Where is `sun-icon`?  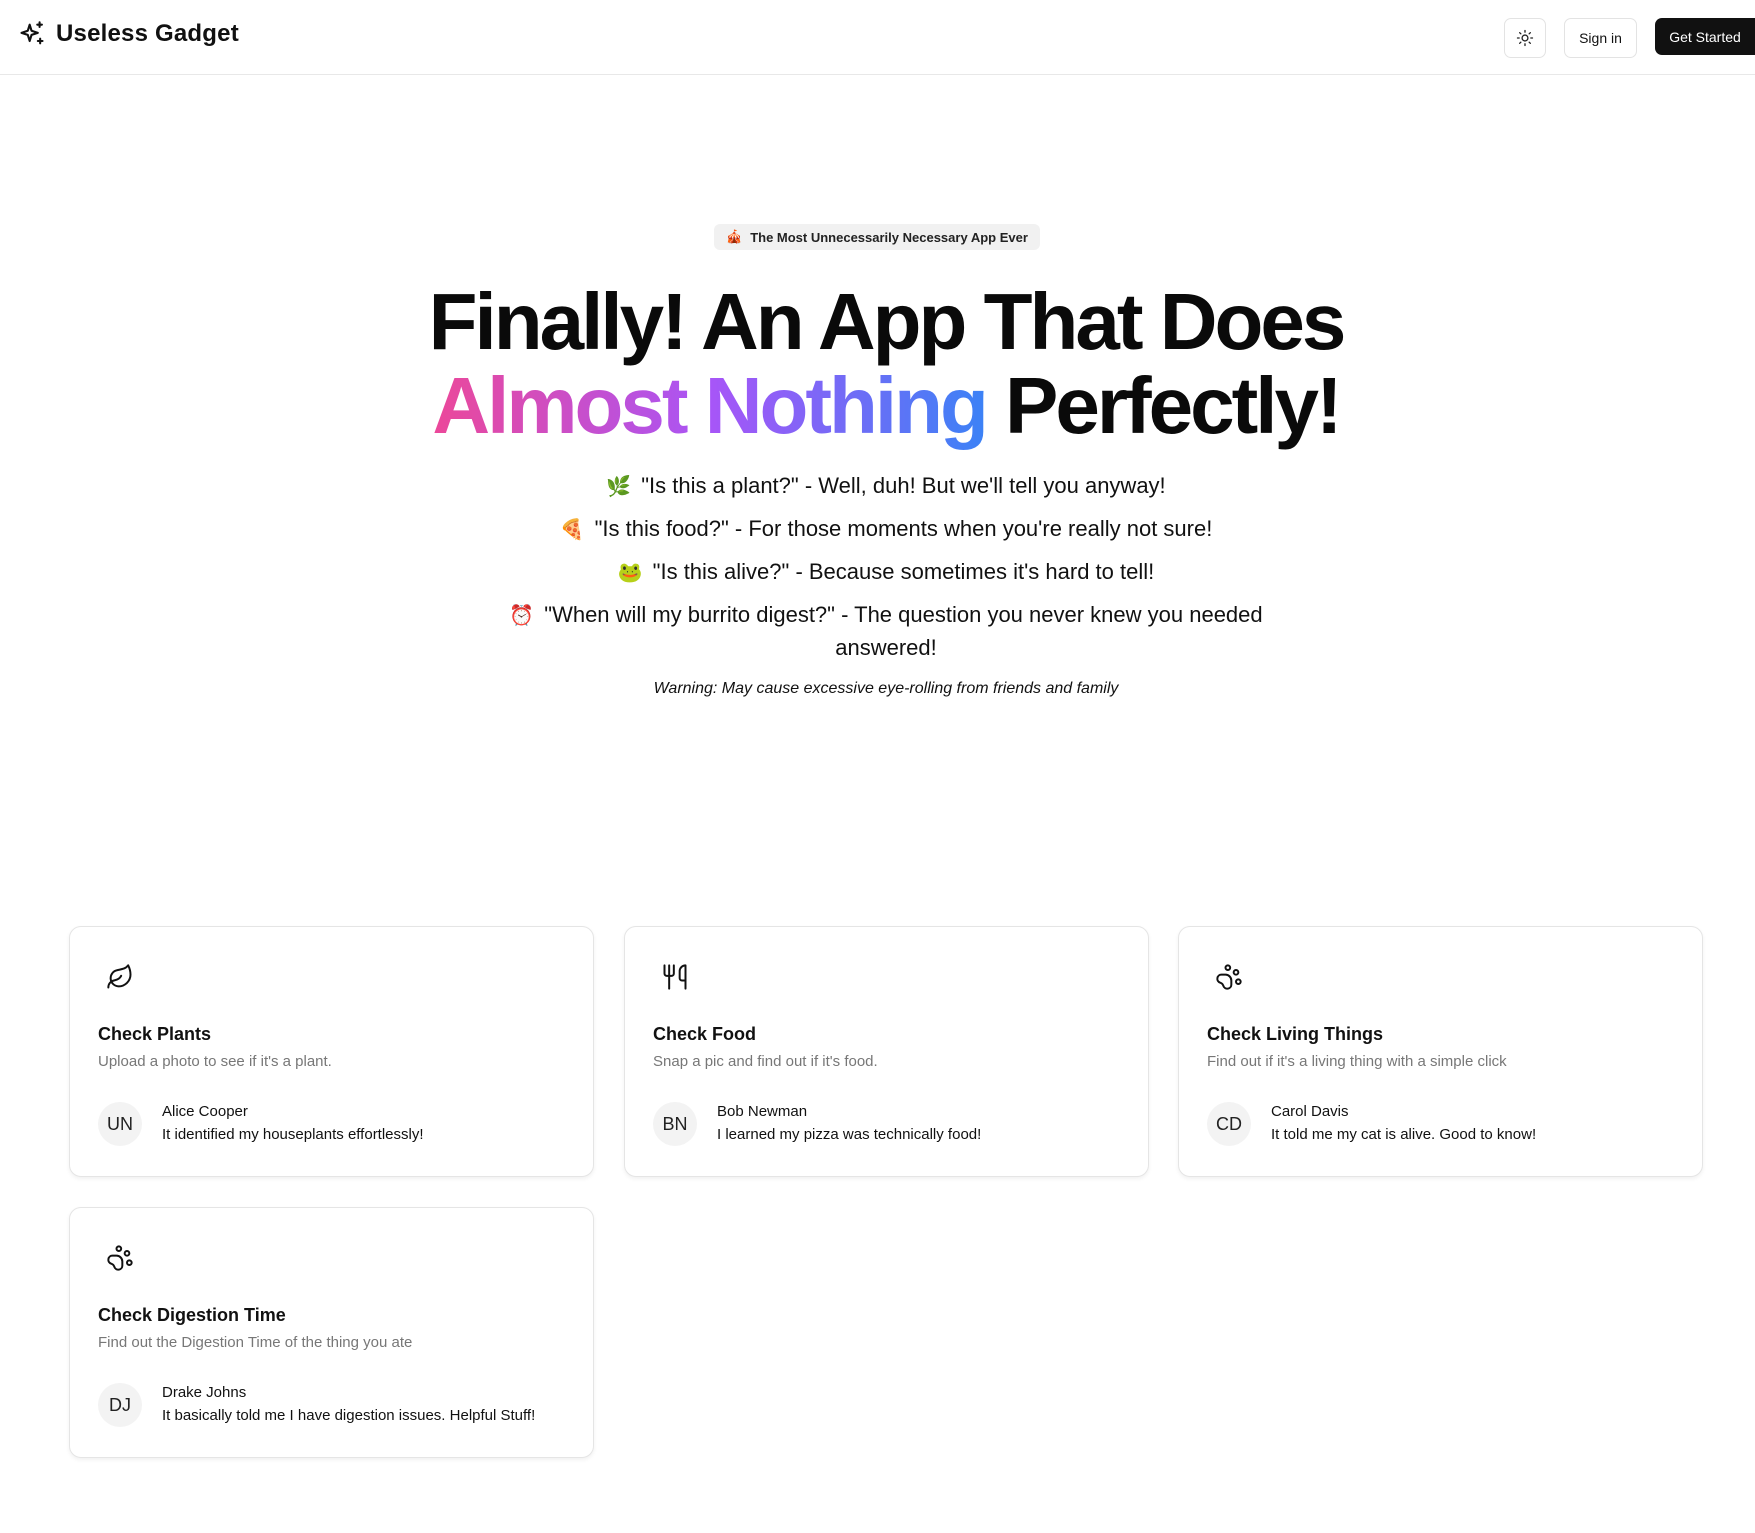 sun-icon is located at coordinates (1525, 38).